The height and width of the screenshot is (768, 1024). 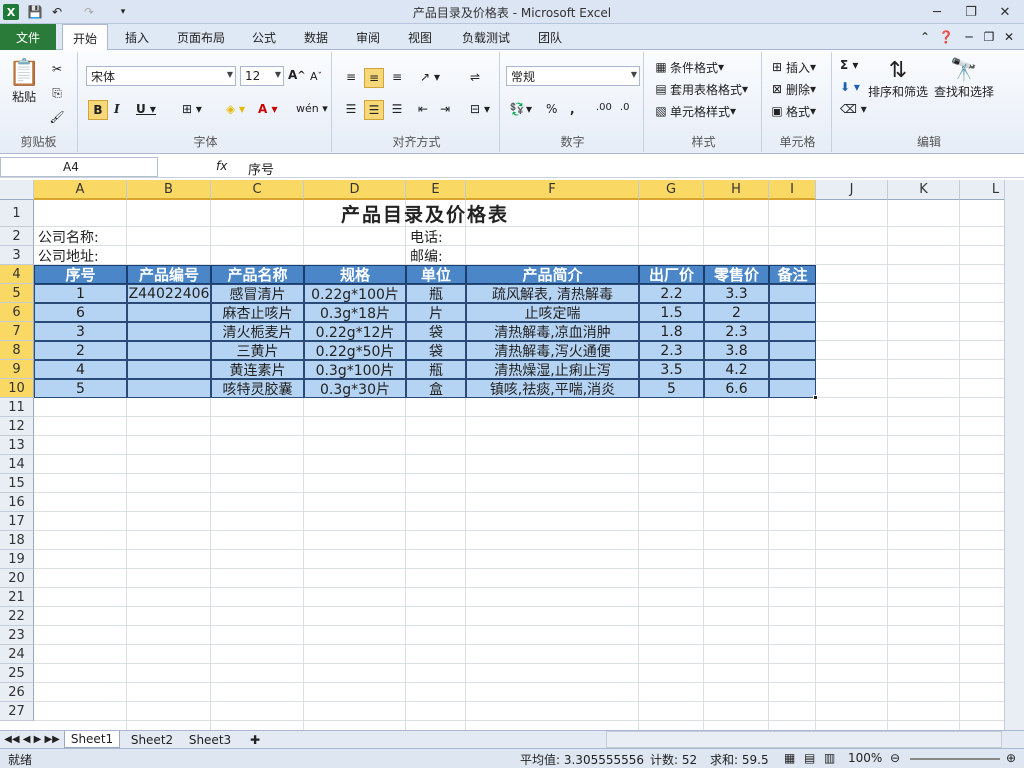 What do you see at coordinates (982, 190) in the screenshot?
I see `column-header: L` at bounding box center [982, 190].